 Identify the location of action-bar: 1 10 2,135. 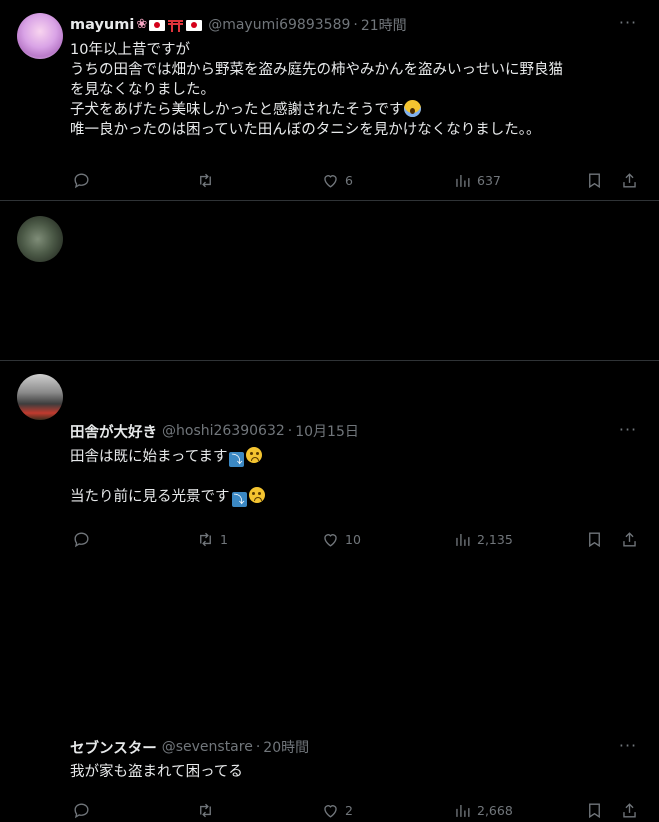
(356, 539).